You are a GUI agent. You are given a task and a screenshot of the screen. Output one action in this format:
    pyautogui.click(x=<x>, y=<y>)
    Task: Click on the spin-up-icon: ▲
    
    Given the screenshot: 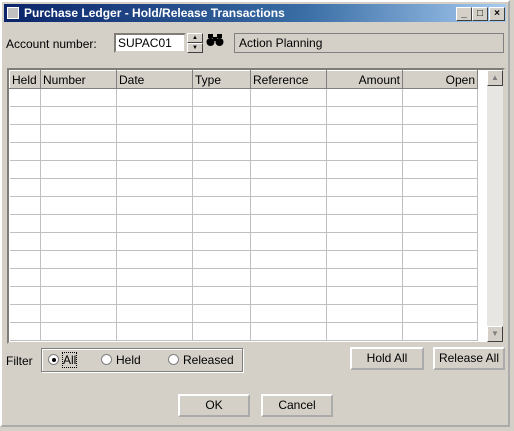 What is the action you would take?
    pyautogui.click(x=195, y=38)
    